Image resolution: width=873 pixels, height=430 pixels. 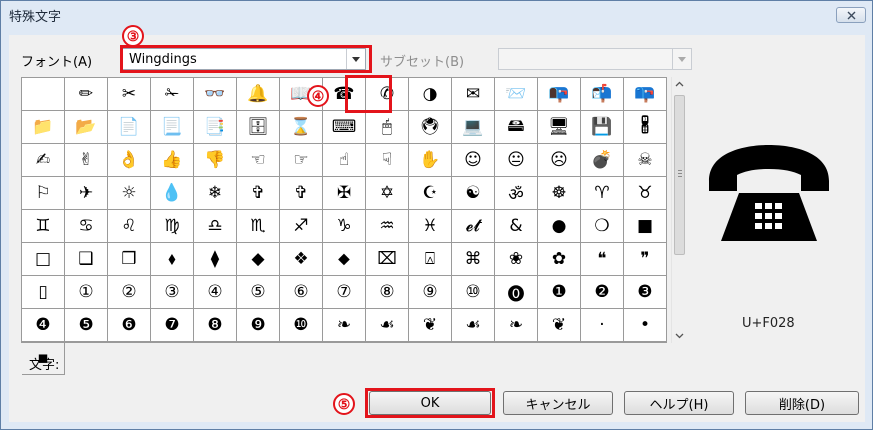 I want to click on char-cell: 📂, so click(x=86, y=127).